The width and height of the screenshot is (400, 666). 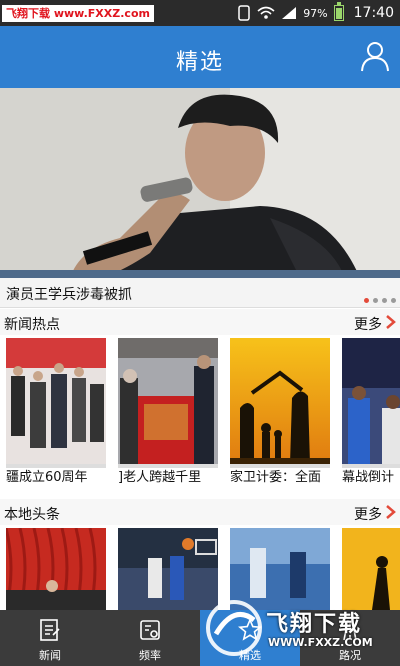 What do you see at coordinates (200, 512) in the screenshot?
I see `local-headlines-header: 本地头条 更多` at bounding box center [200, 512].